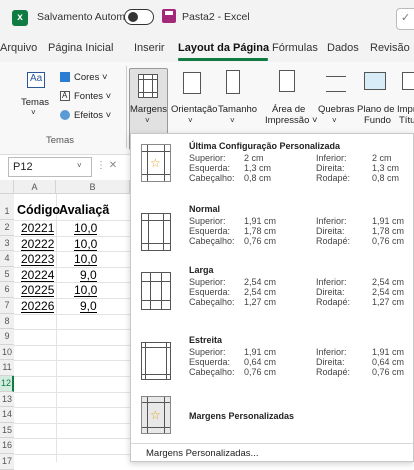  I want to click on area-impressao-label-1: Área de, so click(288, 109).